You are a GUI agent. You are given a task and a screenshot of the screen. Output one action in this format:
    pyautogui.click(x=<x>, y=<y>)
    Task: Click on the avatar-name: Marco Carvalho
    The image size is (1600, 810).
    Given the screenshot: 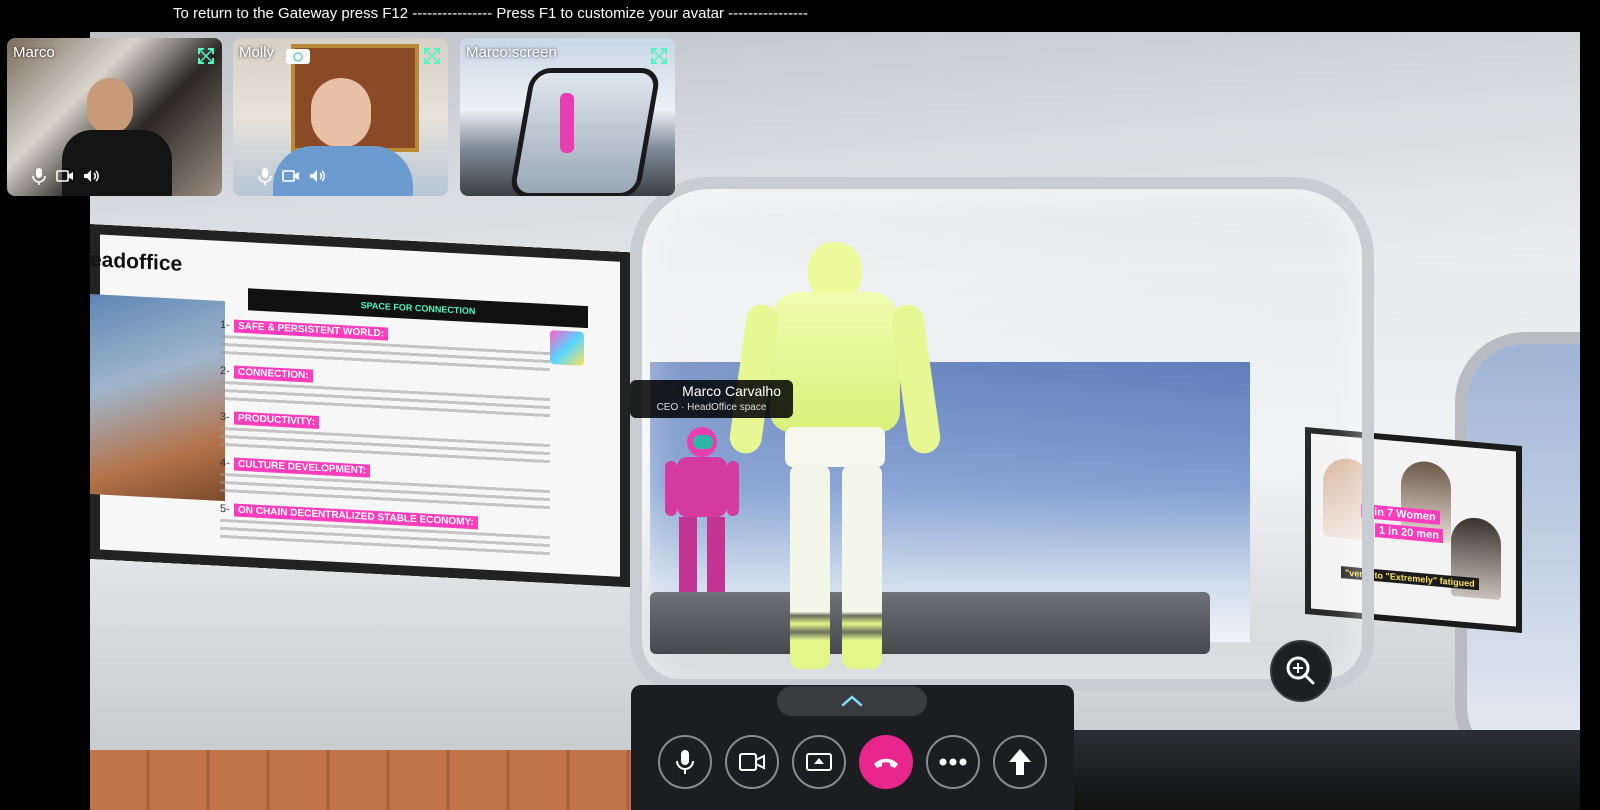 What is the action you would take?
    pyautogui.click(x=731, y=391)
    